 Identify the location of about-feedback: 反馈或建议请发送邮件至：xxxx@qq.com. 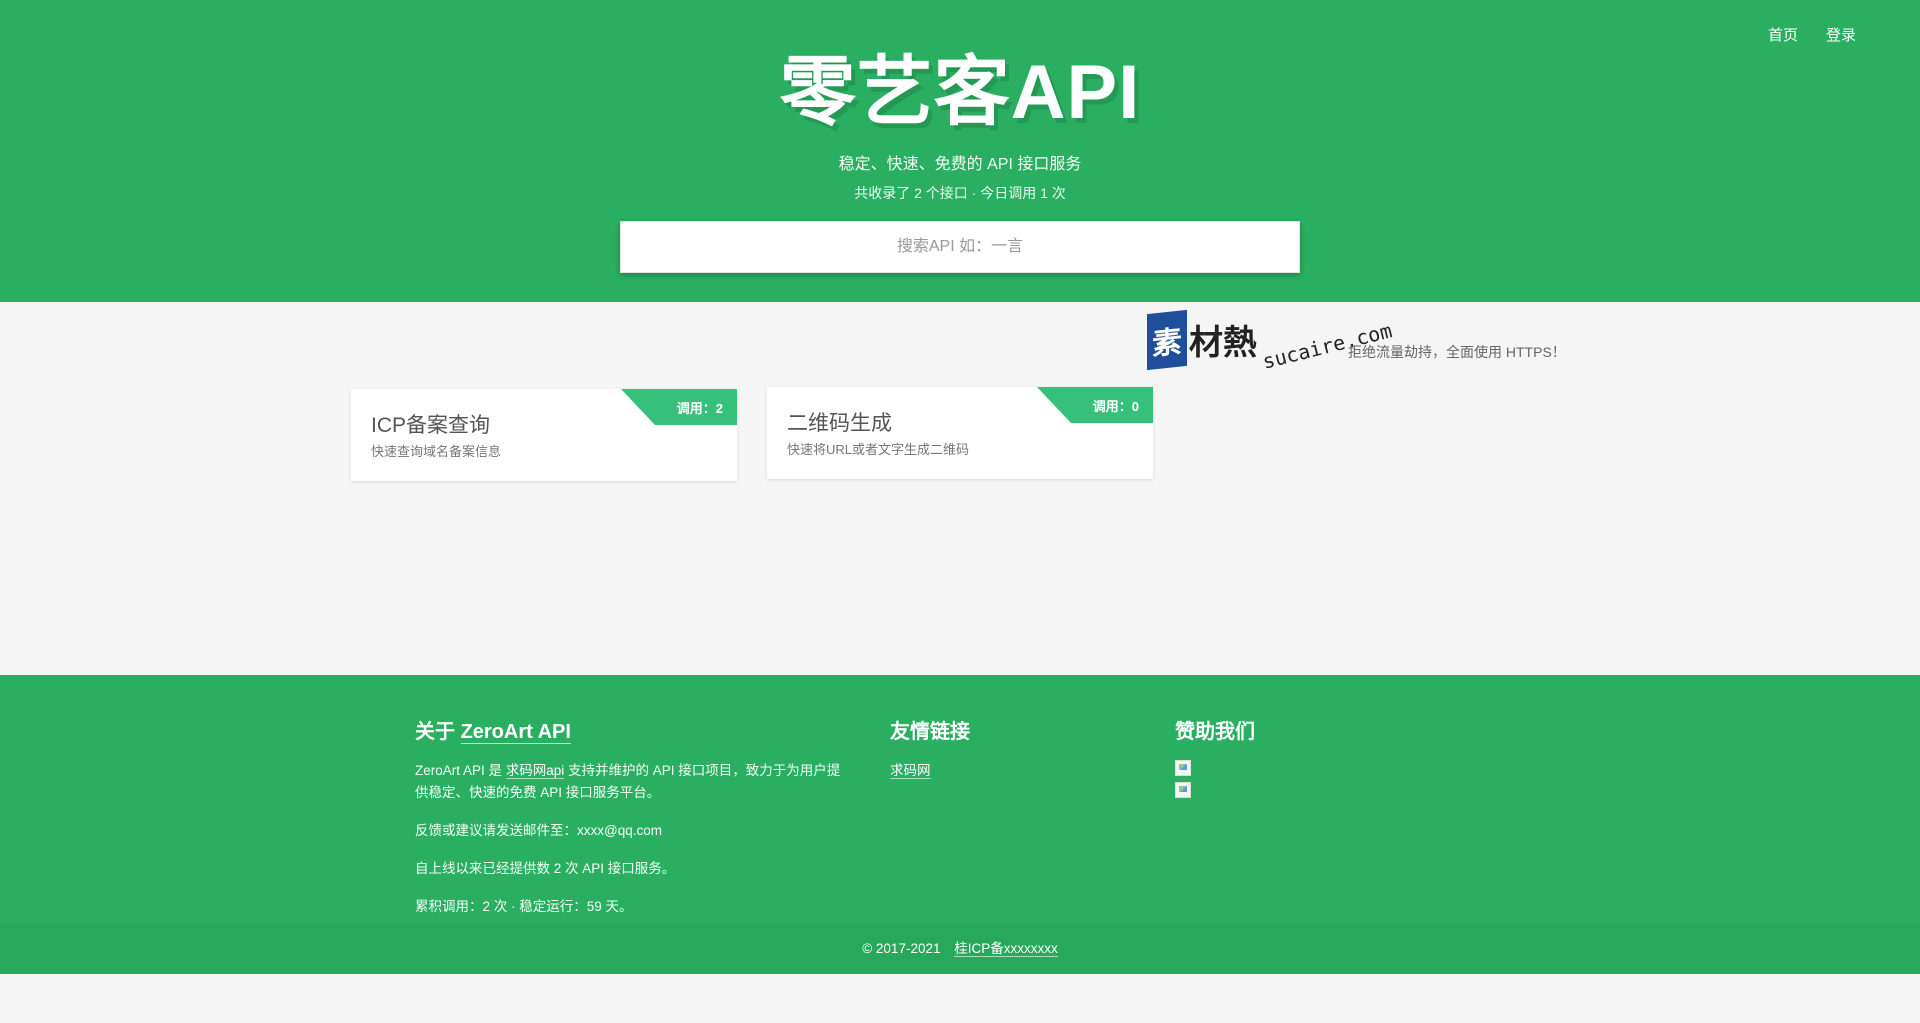
(538, 830).